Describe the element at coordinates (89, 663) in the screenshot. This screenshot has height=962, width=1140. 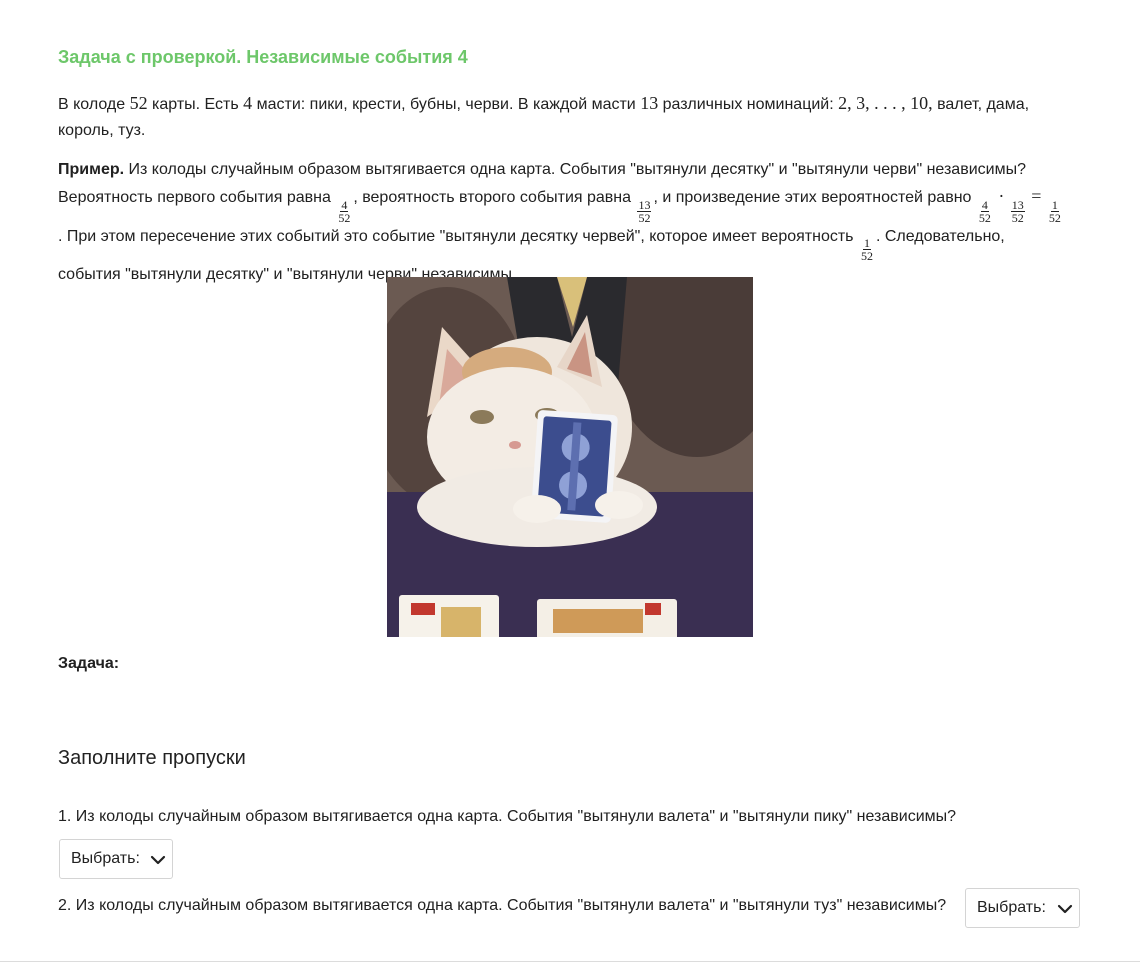
I see `task-label: Задача:` at that location.